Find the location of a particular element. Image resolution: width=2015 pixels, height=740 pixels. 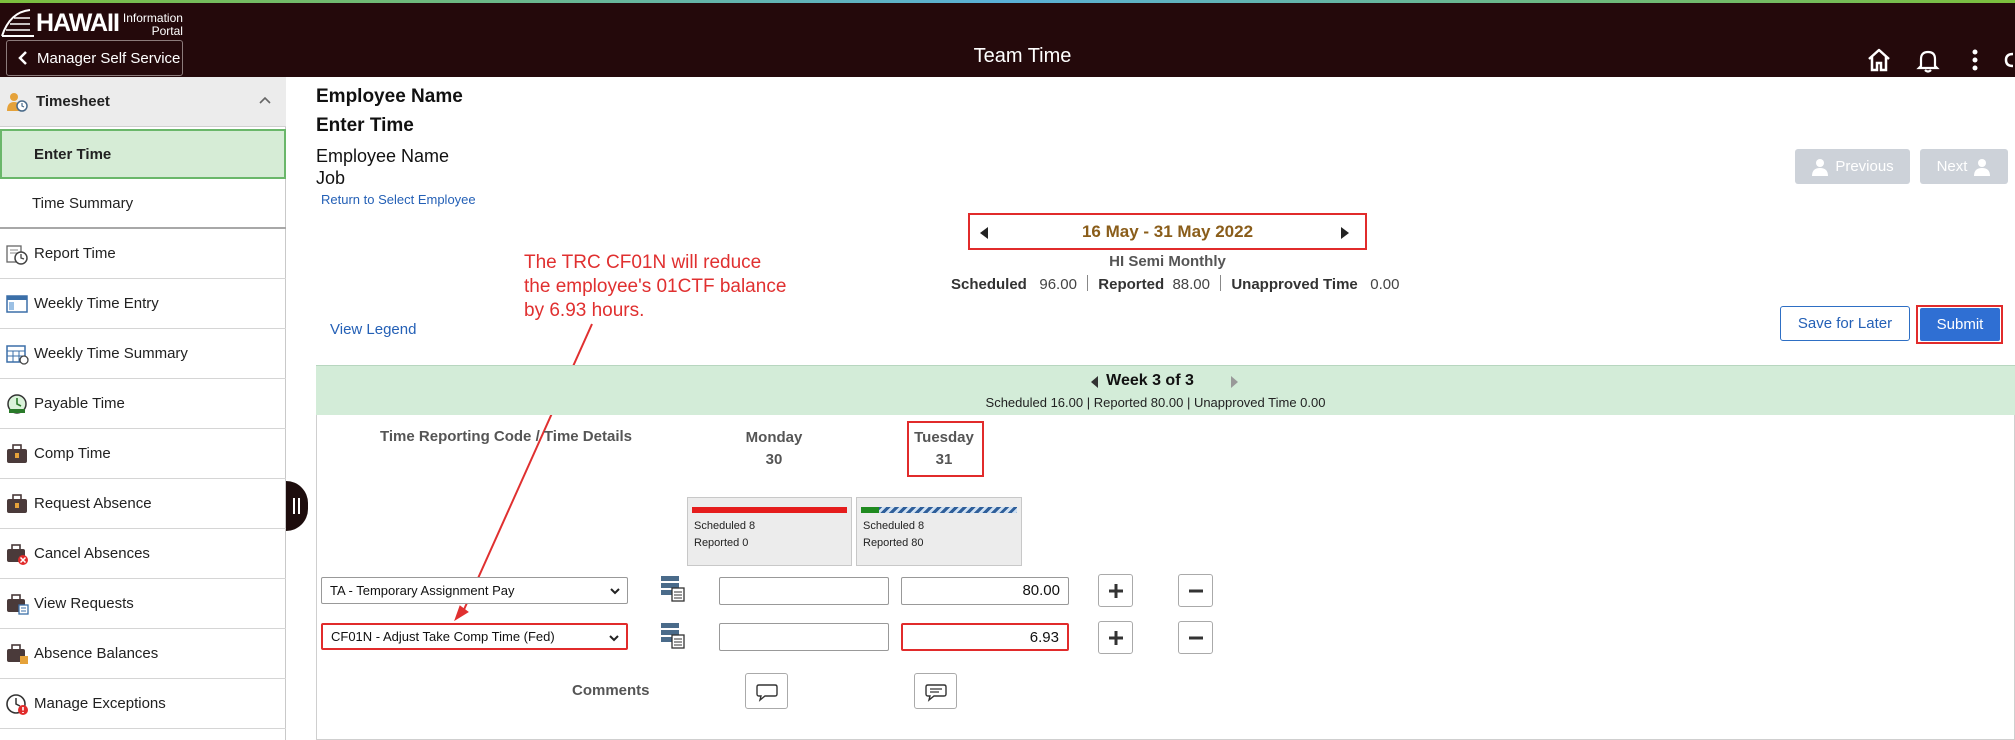

sidebar-item-label: Weekly Time Entry is located at coordinates (96, 303).